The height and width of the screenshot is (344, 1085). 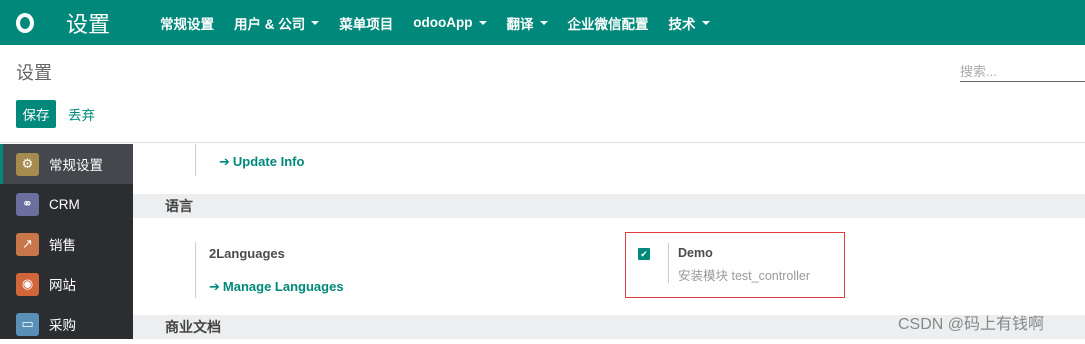 I want to click on sidebar-item-sales: ↗ 销售, so click(x=66, y=244).